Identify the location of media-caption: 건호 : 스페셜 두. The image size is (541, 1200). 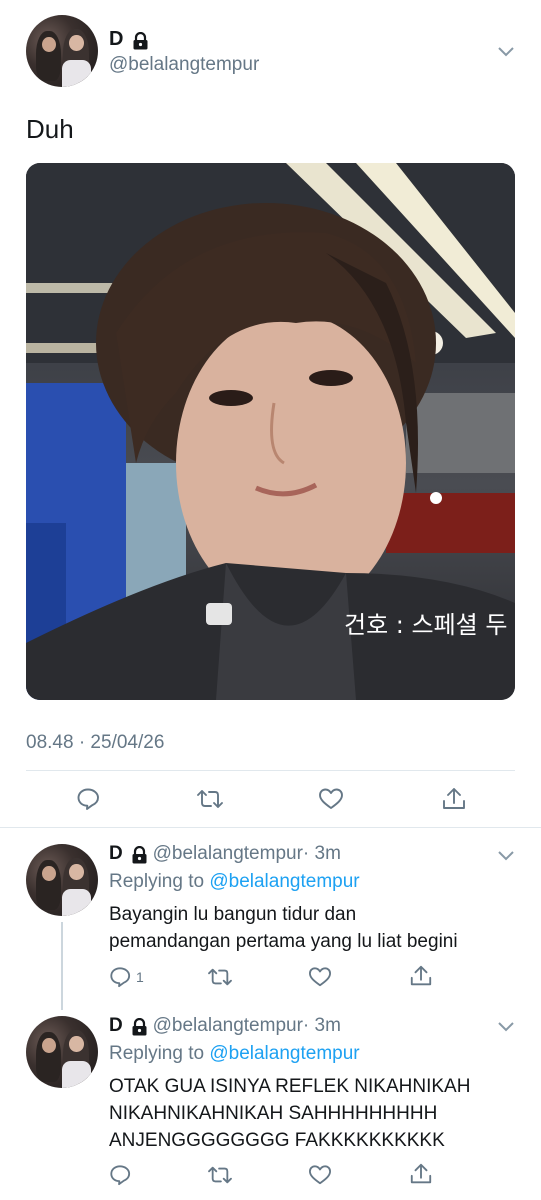
(425, 625).